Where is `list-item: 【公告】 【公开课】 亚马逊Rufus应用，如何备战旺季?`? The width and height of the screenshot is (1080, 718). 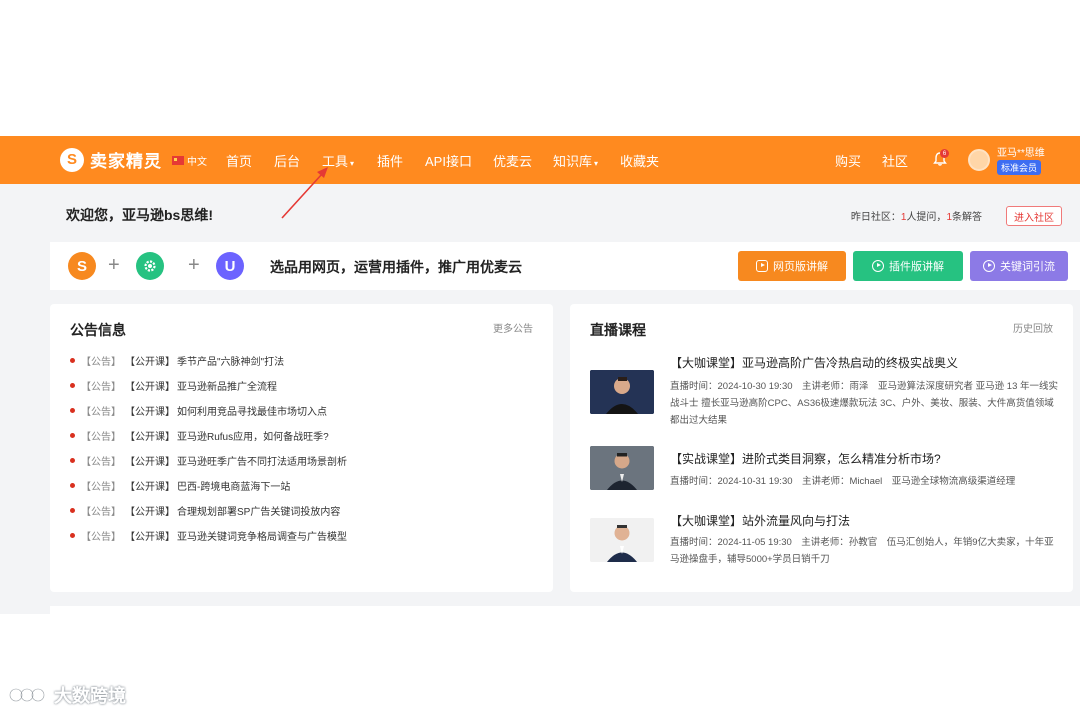 list-item: 【公告】 【公开课】 亚马逊Rufus应用，如何备战旺季? is located at coordinates (208, 435).